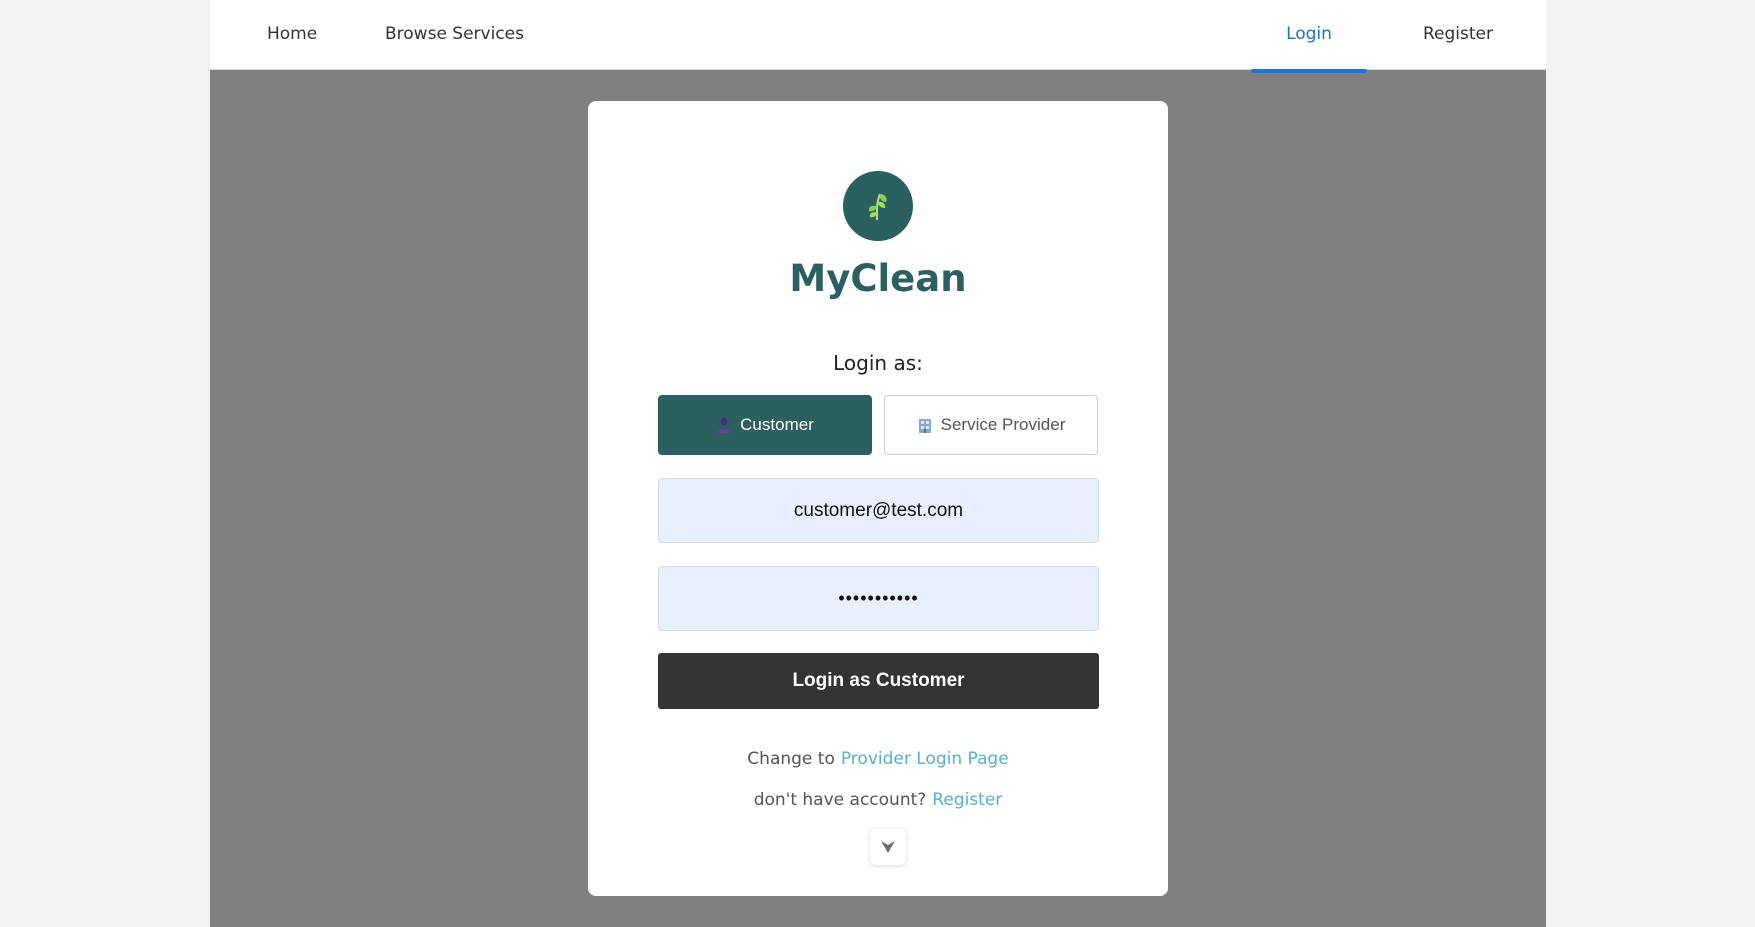 The height and width of the screenshot is (927, 1755). I want to click on register-link: Register, so click(967, 800).